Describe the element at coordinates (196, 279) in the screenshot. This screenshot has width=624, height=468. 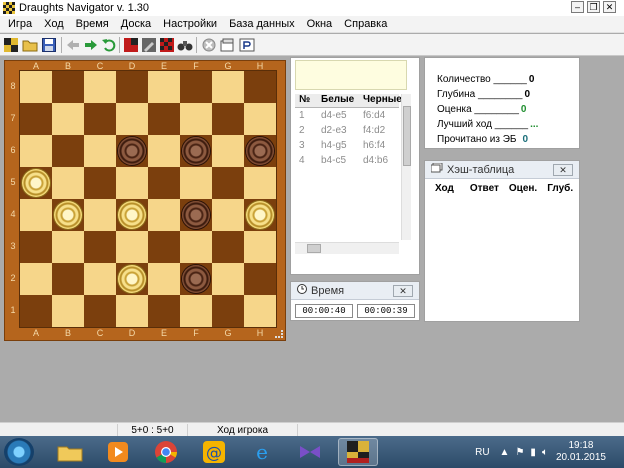
I see `square-f2` at that location.